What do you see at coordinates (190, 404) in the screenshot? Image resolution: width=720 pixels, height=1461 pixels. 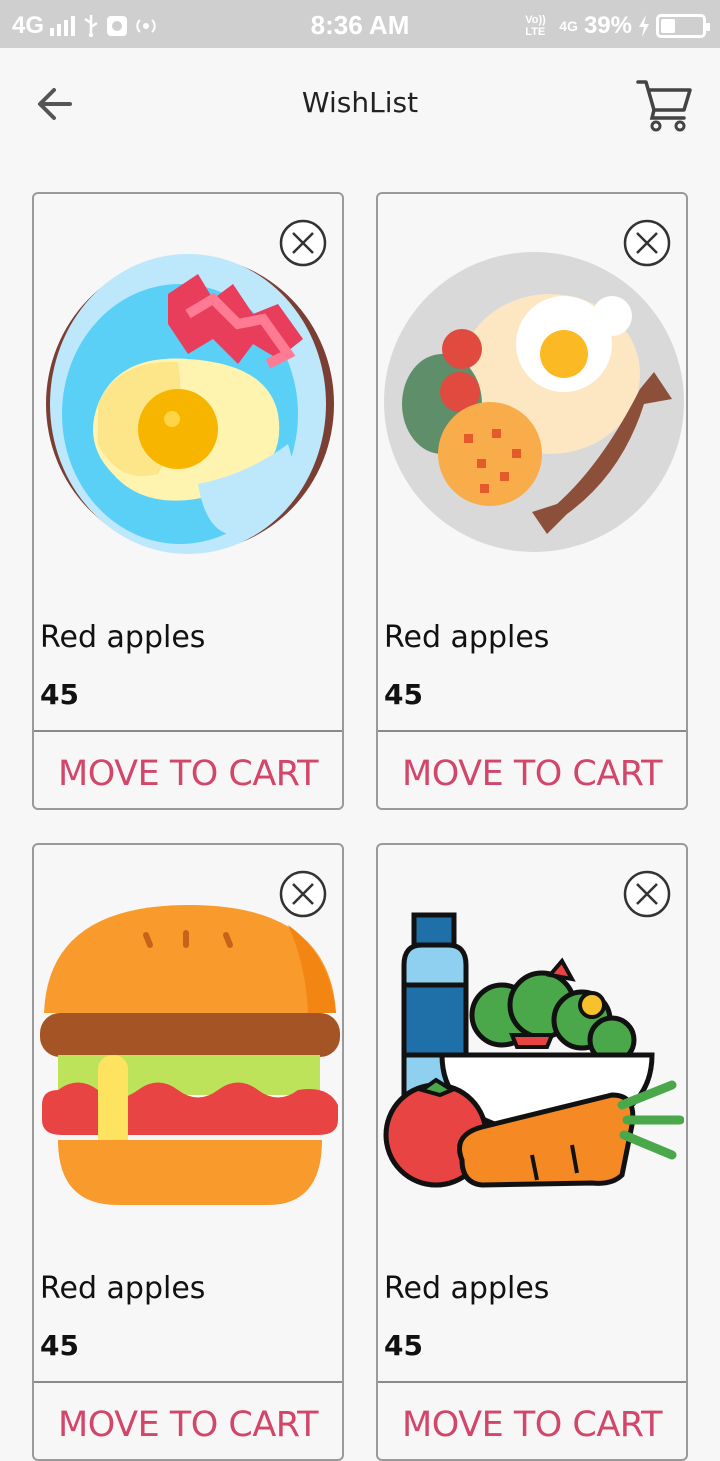 I see `bacon-egg-plate-icon` at bounding box center [190, 404].